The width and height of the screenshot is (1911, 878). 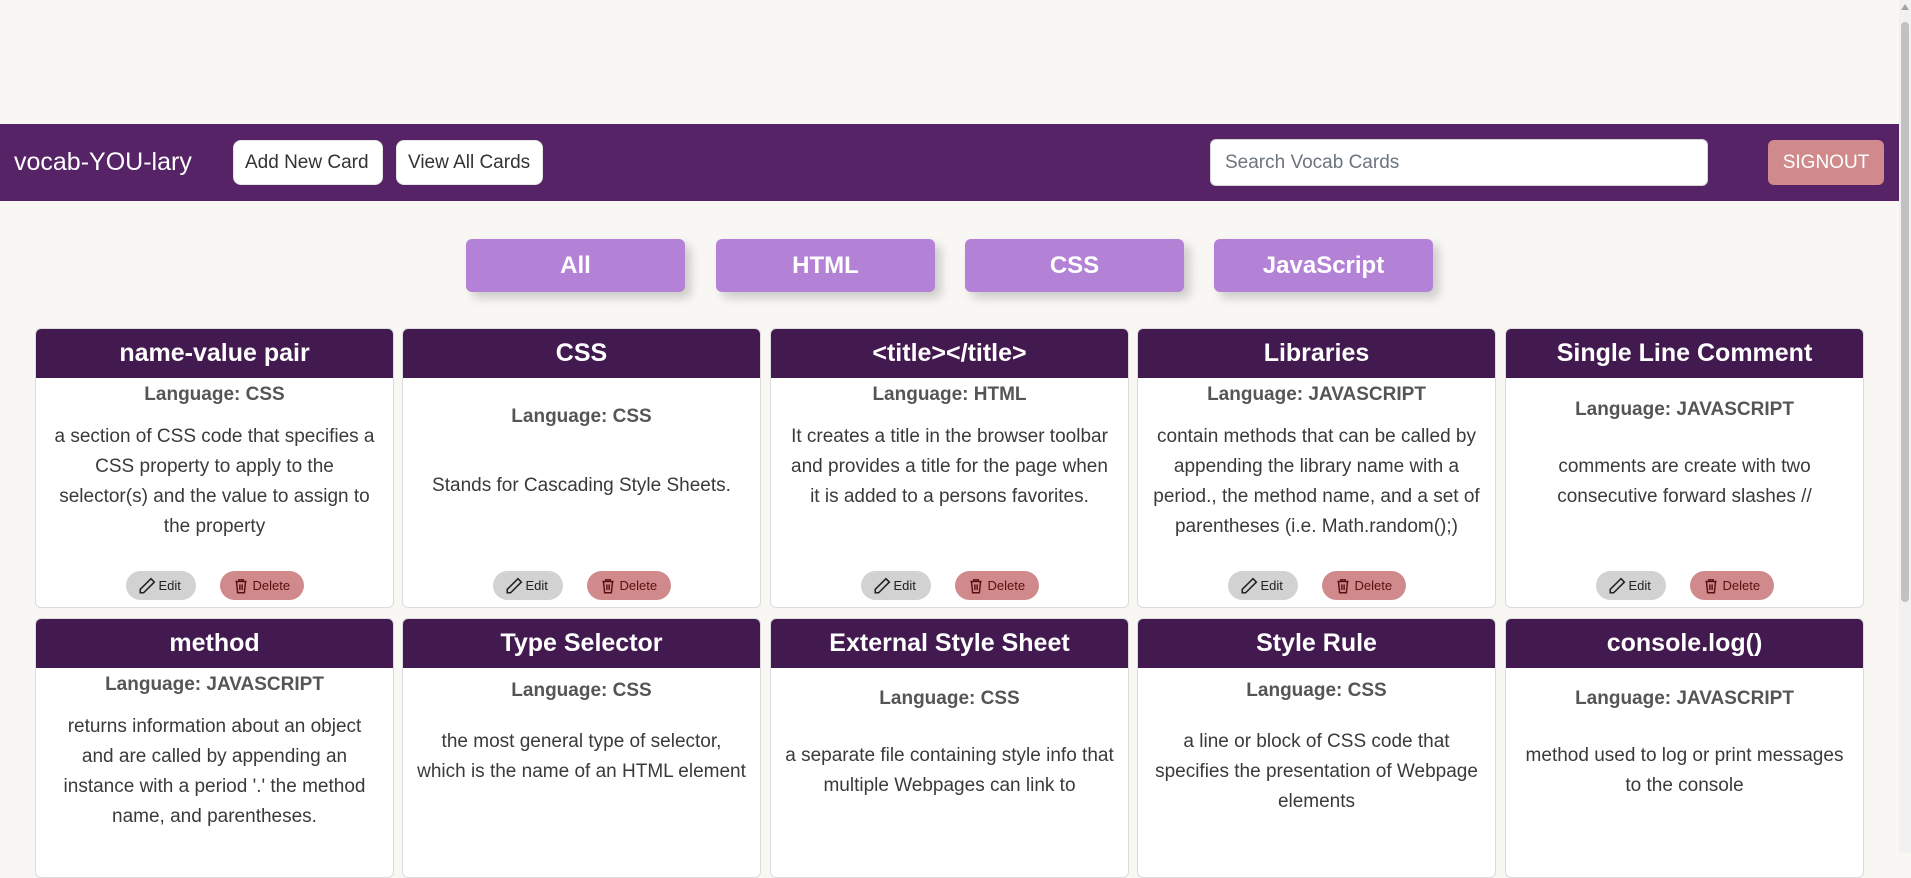 I want to click on search-input, so click(x=1459, y=162).